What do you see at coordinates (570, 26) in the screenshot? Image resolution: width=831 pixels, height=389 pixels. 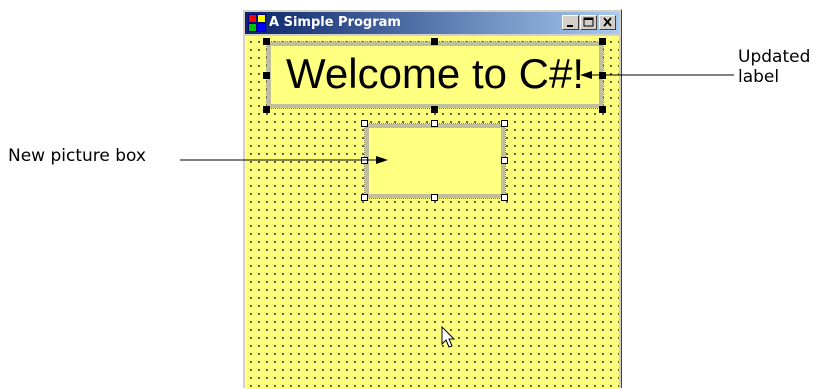 I see `minimize-icon` at bounding box center [570, 26].